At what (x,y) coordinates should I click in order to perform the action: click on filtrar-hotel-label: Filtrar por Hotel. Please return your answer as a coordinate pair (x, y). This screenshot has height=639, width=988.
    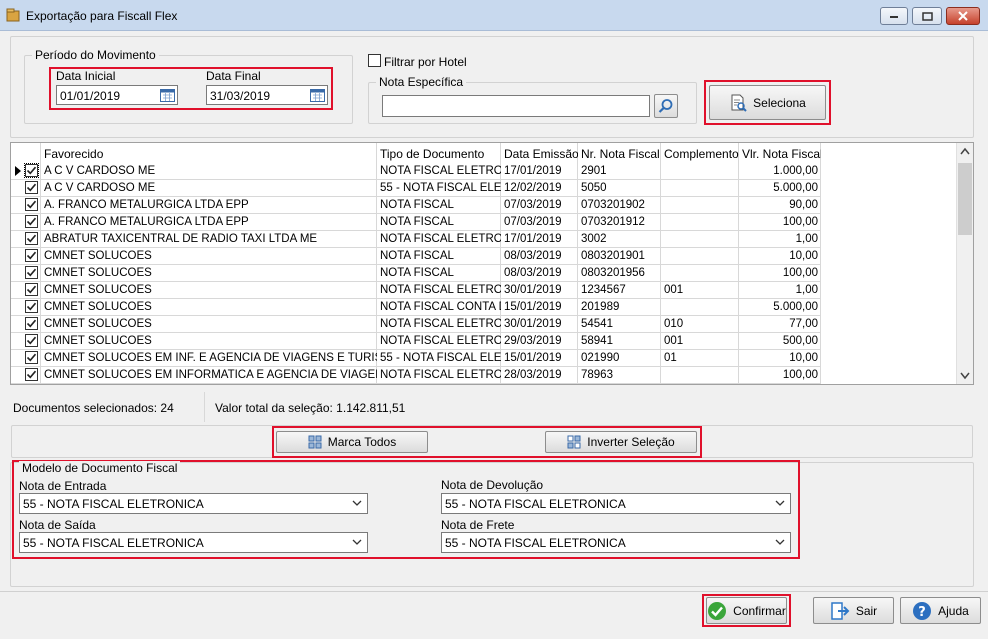
    Looking at the image, I should click on (425, 62).